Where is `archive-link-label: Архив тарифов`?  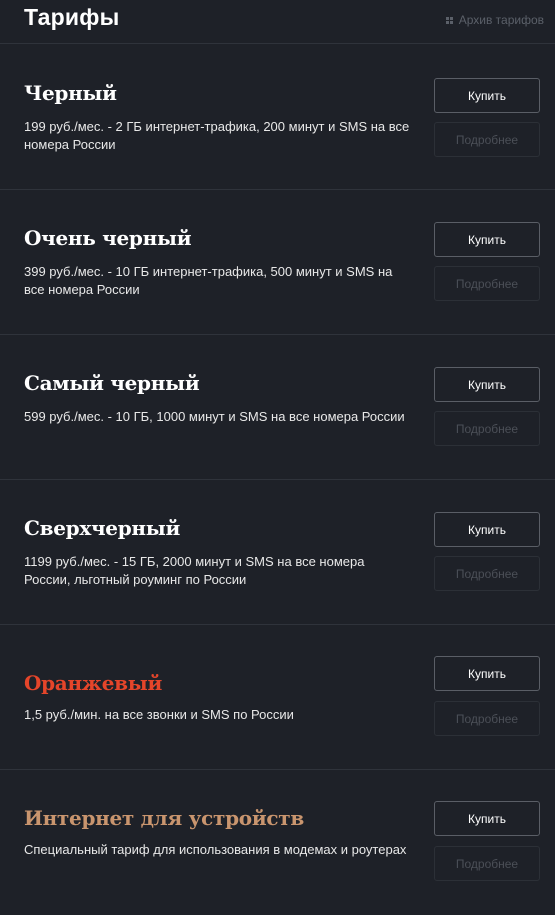 archive-link-label: Архив тарифов is located at coordinates (501, 20).